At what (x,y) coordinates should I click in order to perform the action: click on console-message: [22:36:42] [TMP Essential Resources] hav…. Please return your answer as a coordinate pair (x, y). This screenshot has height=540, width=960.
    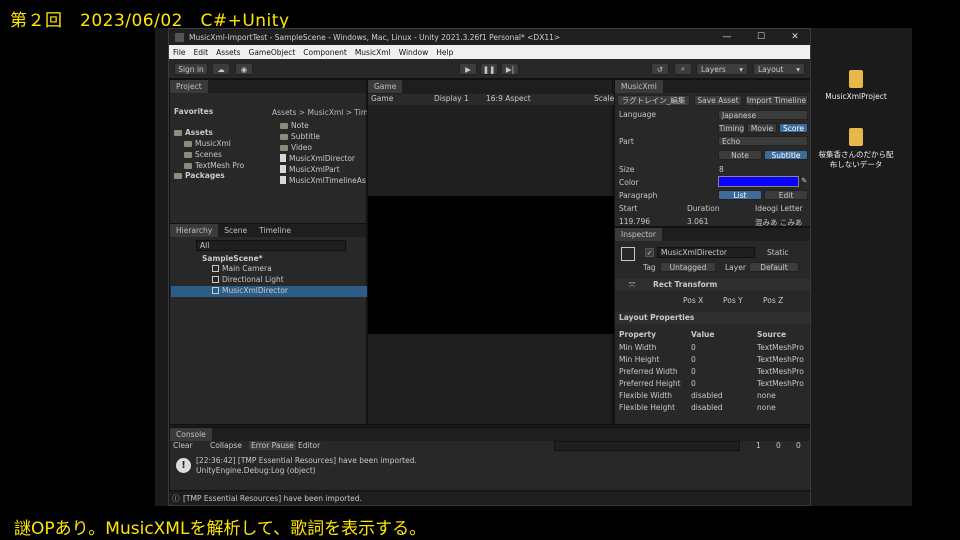
    Looking at the image, I should click on (306, 460).